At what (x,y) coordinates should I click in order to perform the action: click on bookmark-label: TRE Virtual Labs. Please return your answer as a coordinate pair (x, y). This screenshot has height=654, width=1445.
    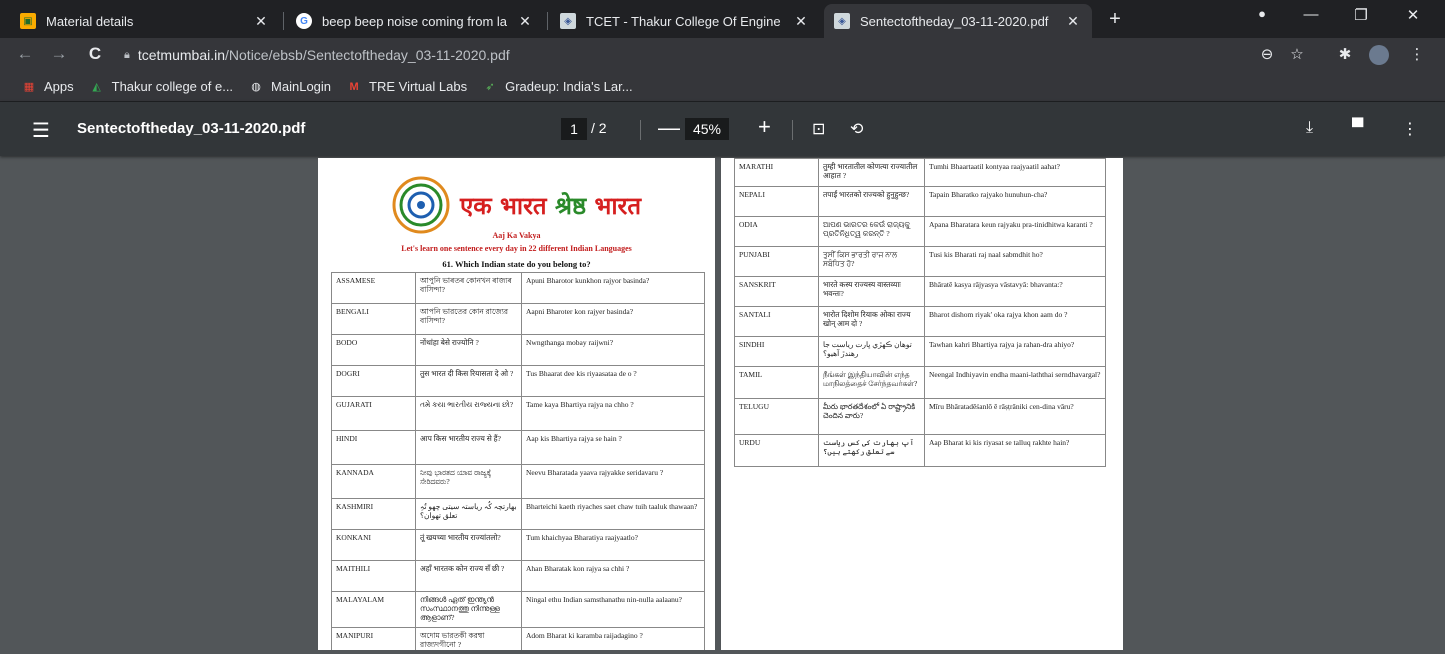
    Looking at the image, I should click on (418, 86).